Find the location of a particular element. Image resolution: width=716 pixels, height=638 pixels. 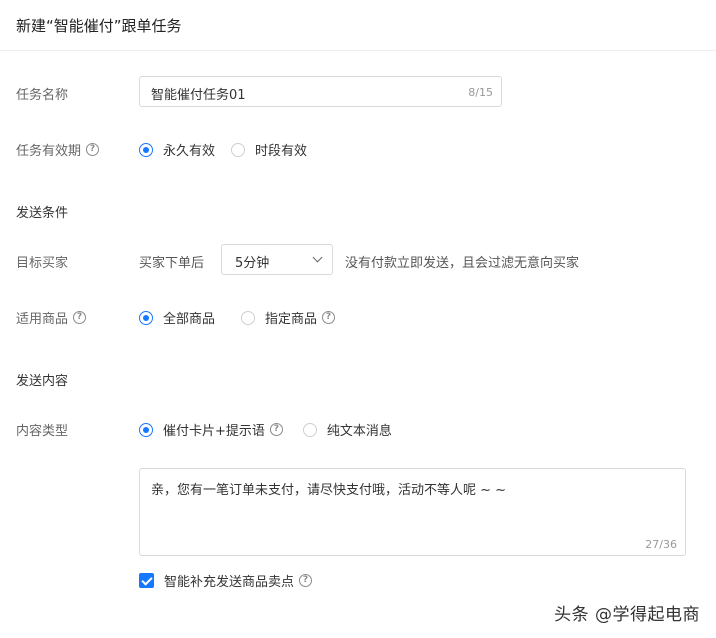

task-name-counter: 8/15 is located at coordinates (480, 92).